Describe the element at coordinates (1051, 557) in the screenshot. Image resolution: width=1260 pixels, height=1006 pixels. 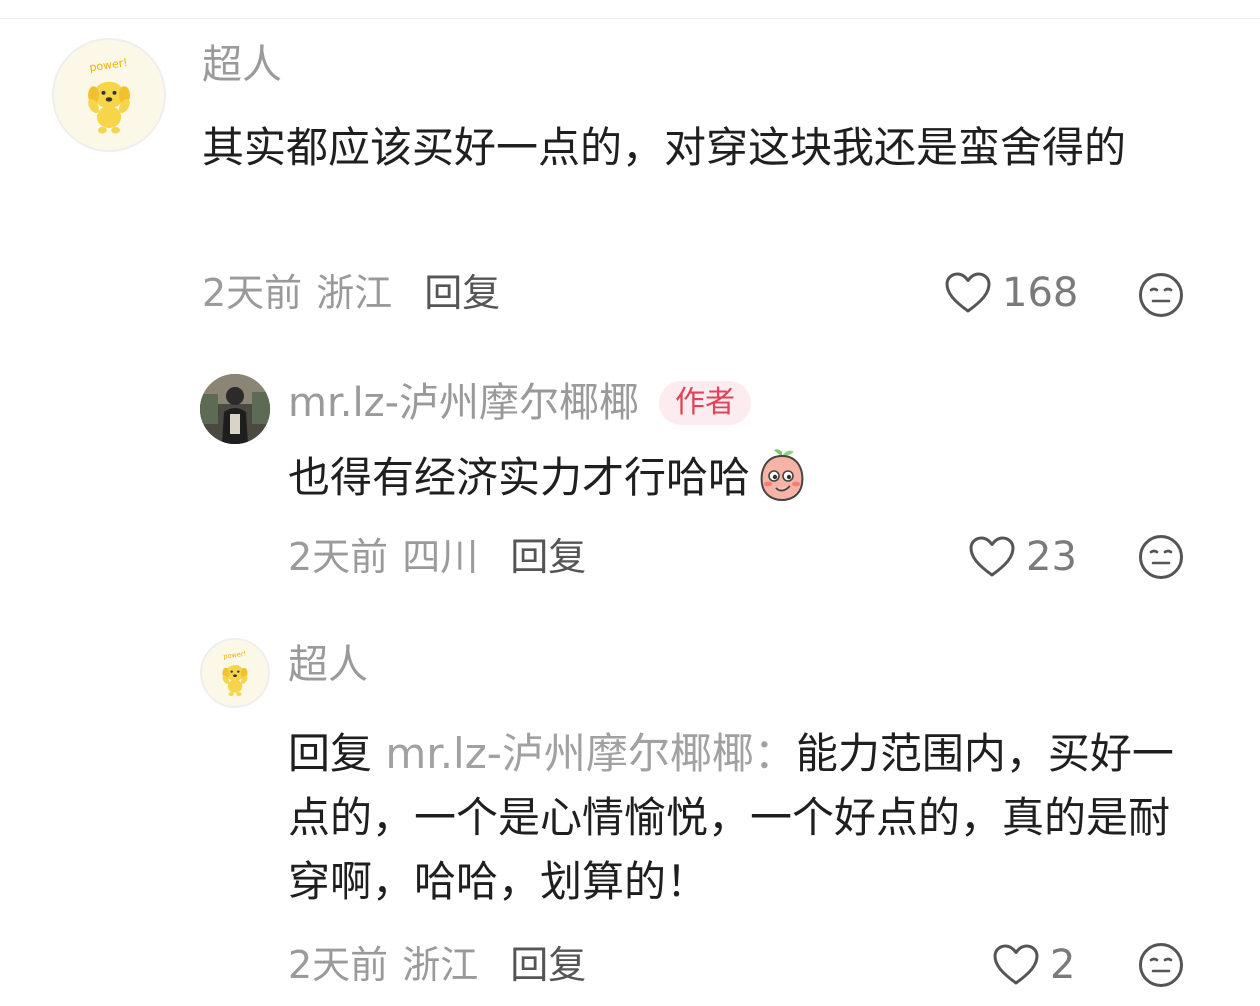
I see `like-count: 23` at that location.